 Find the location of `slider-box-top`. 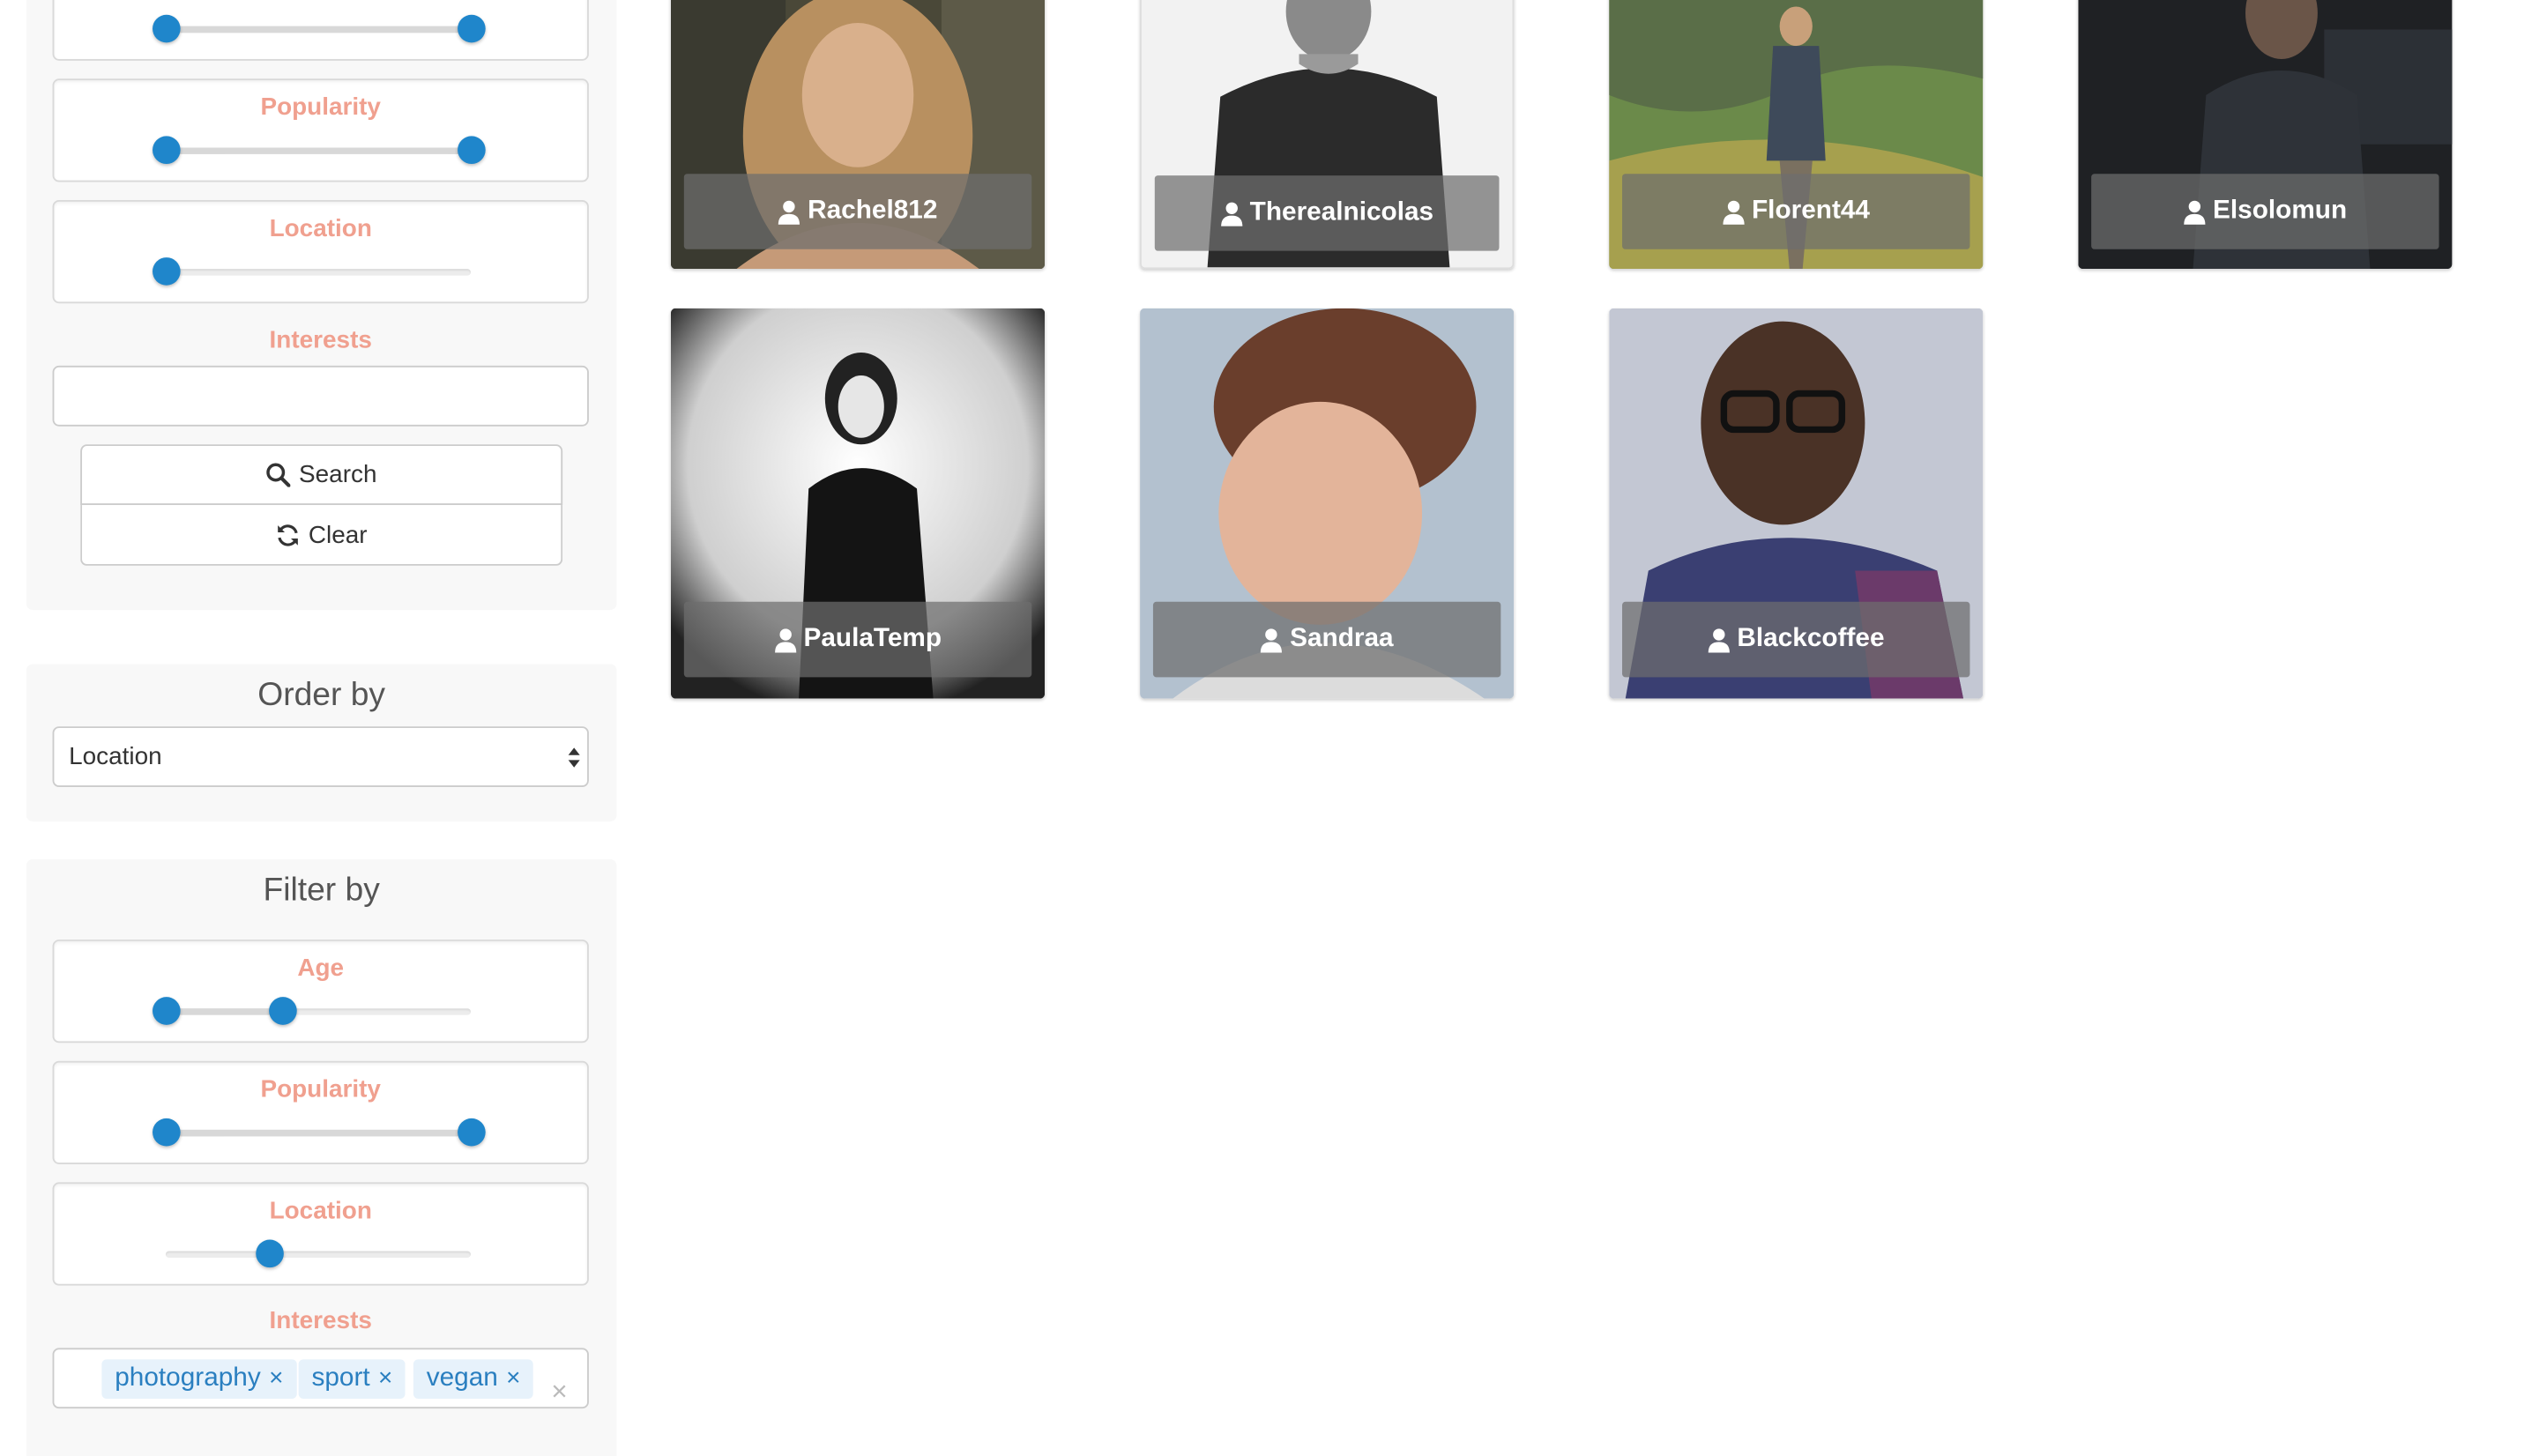

slider-box-top is located at coordinates (320, 30).